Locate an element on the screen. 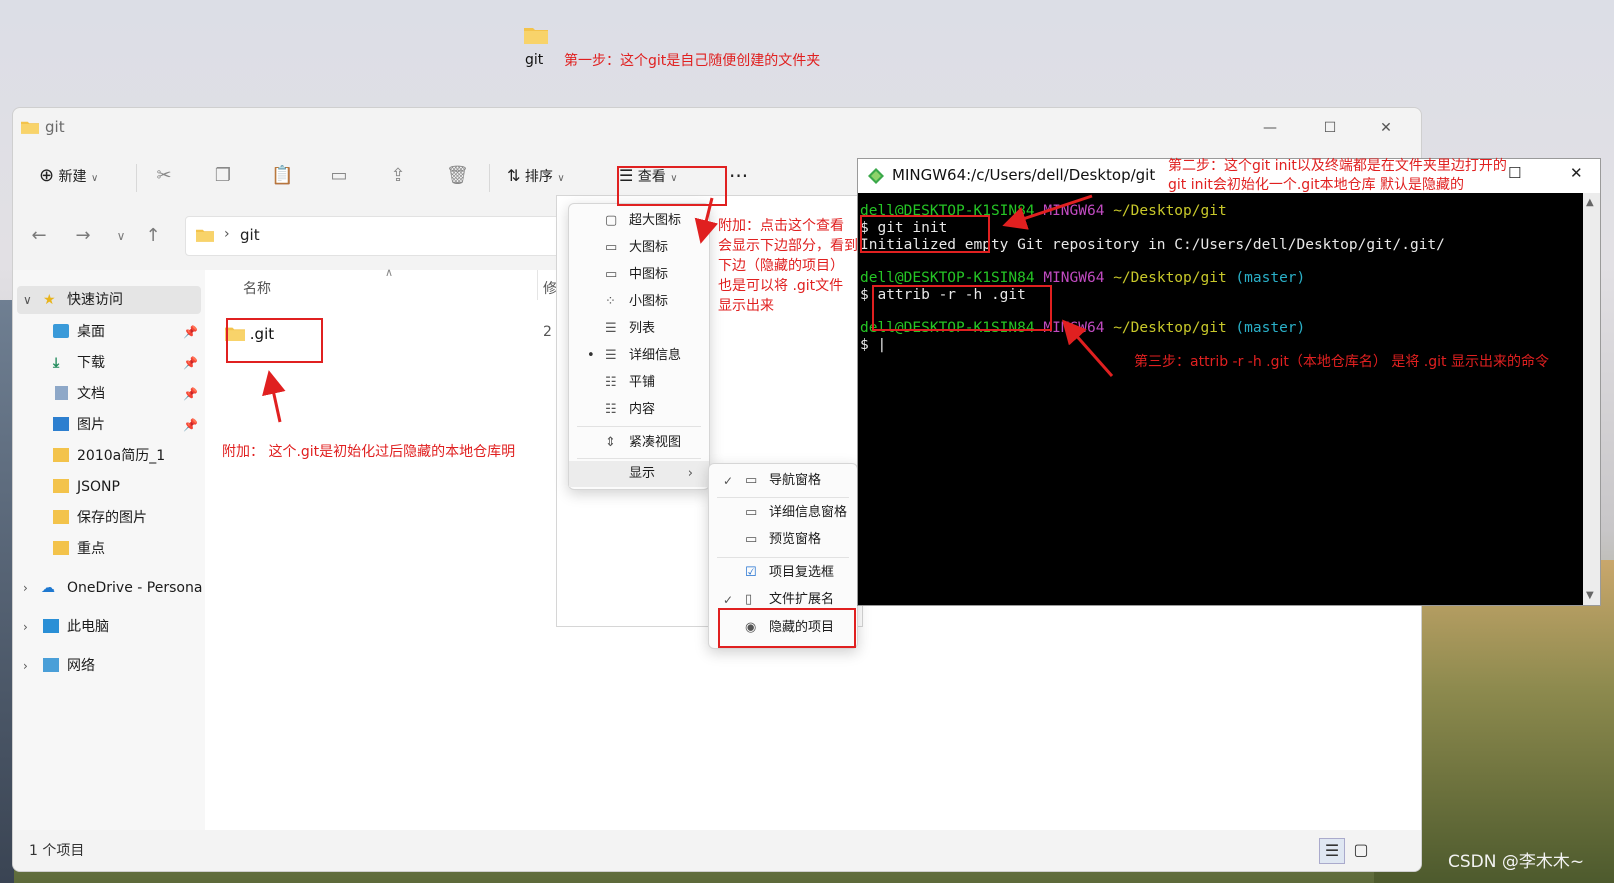 The image size is (1614, 883). document-icon is located at coordinates (61, 393).